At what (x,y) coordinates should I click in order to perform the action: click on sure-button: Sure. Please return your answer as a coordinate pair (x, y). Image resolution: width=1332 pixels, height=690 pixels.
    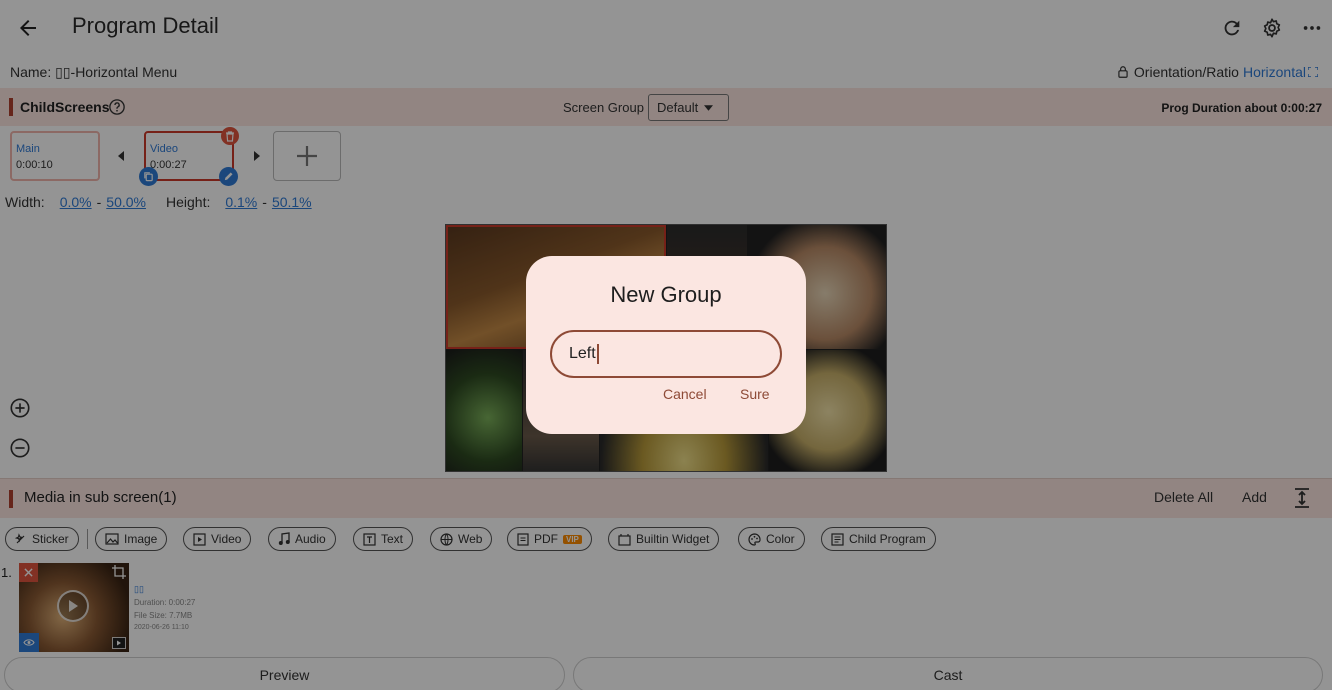
    Looking at the image, I should click on (755, 394).